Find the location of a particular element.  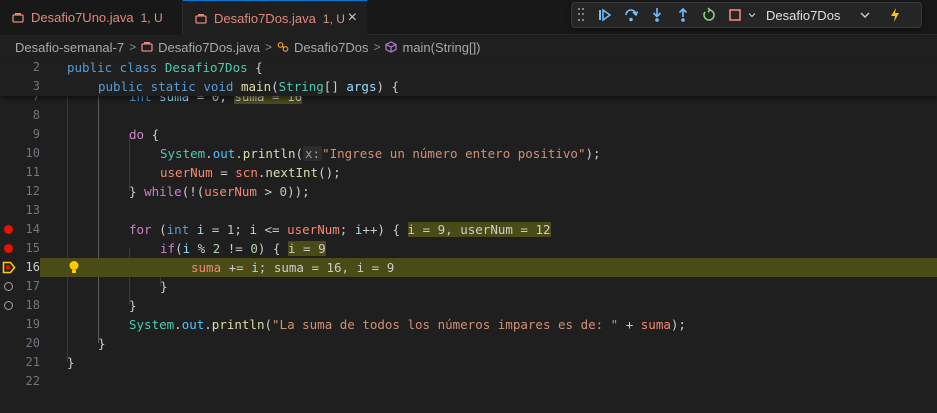

close-icon: × is located at coordinates (352, 18).